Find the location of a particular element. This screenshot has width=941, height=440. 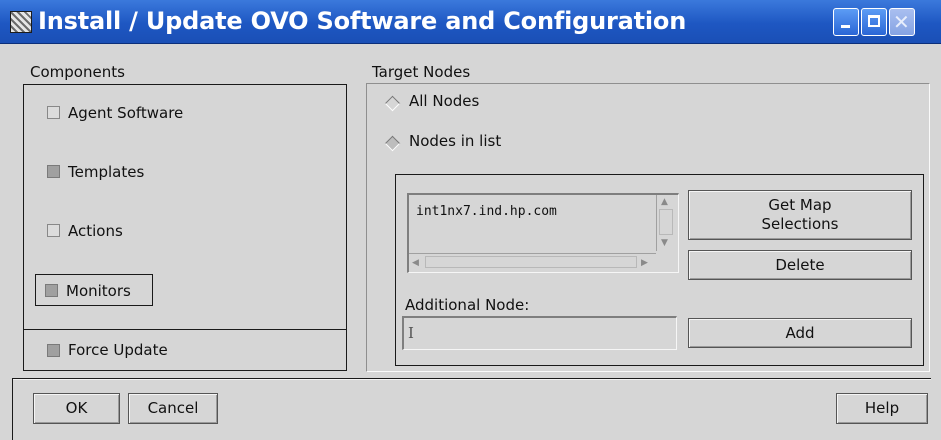

actions-label: Actions is located at coordinates (95, 231).